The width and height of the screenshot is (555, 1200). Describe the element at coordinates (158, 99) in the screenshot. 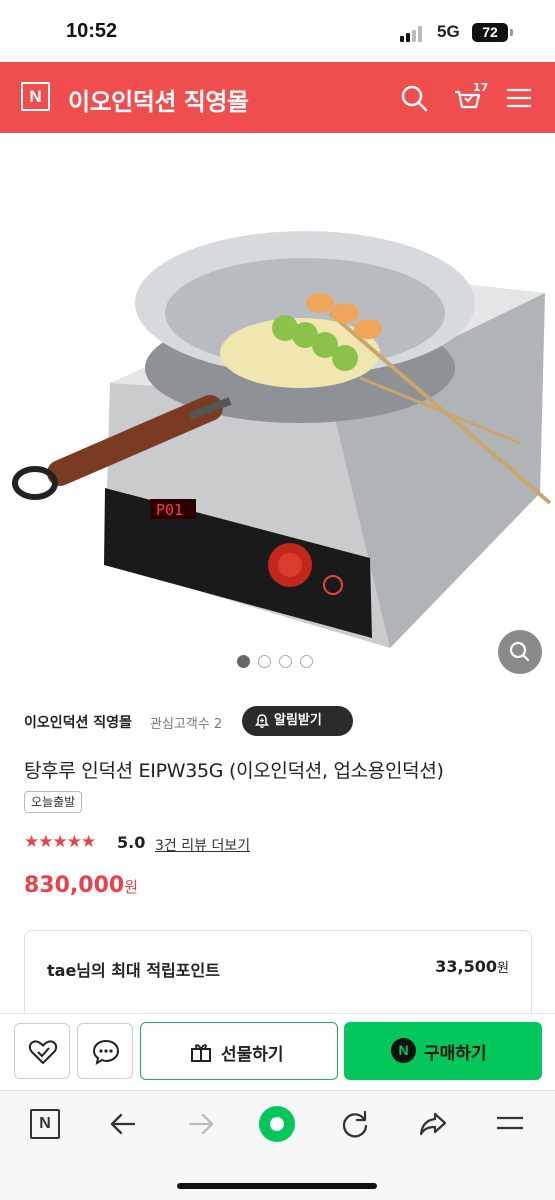

I see `store-title: 이오인덕션 직영몰` at that location.